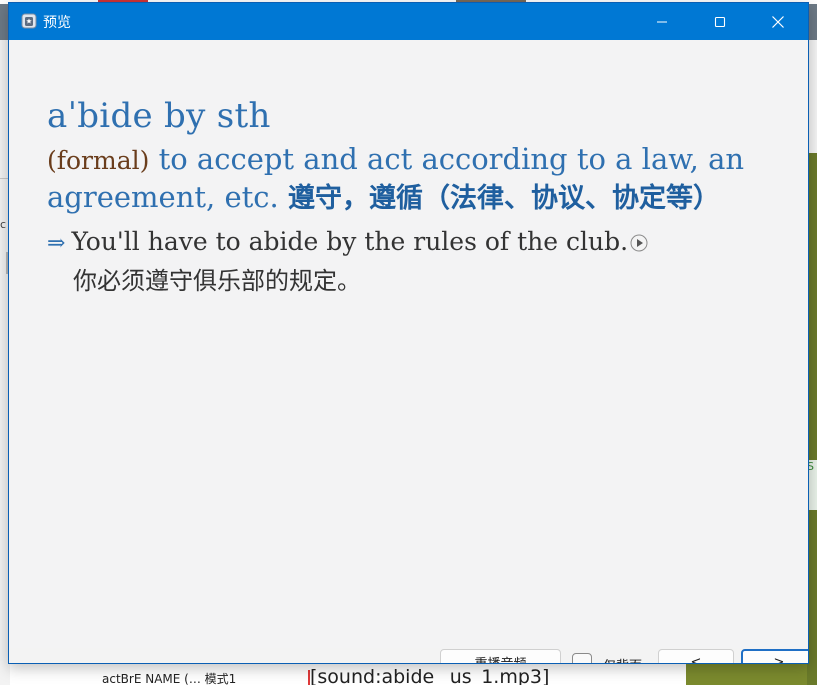 This screenshot has height=685, width=817. What do you see at coordinates (3, 224) in the screenshot?
I see `background-left-fragment-text: c` at bounding box center [3, 224].